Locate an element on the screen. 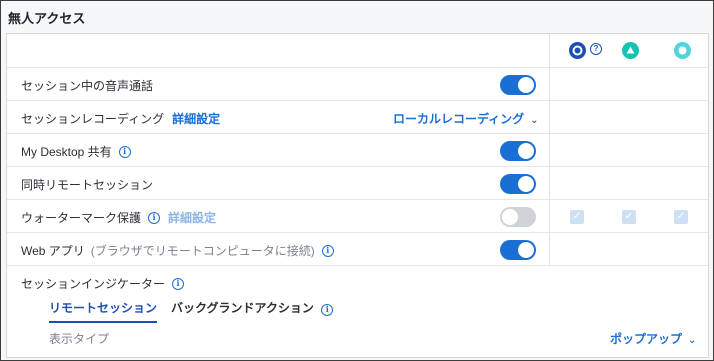  section-title: 無人アクセス is located at coordinates (47, 18).